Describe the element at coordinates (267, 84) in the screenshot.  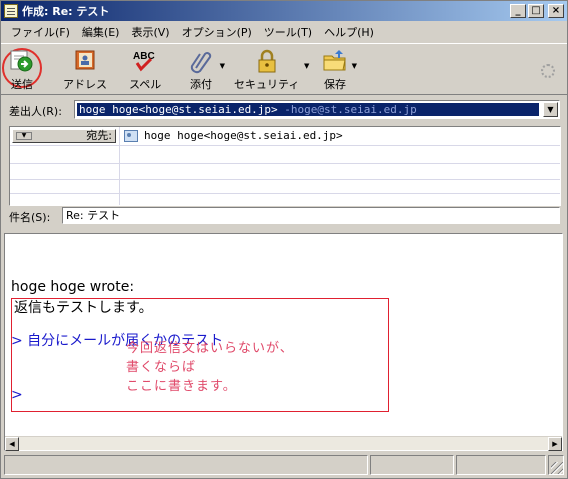
I see `security-label: セキュリティ` at that location.